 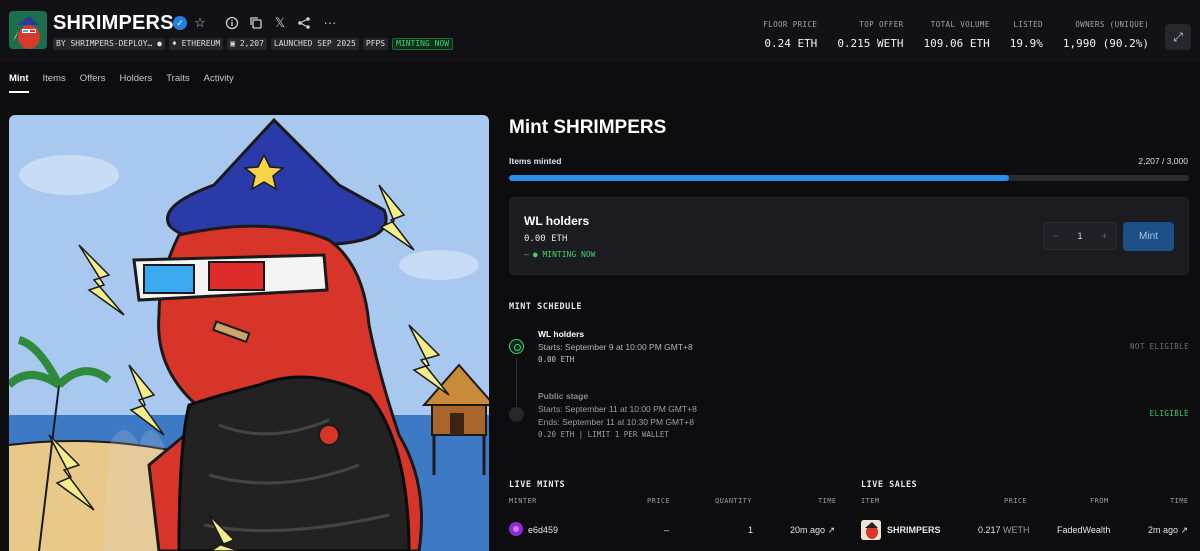 What do you see at coordinates (617, 409) in the screenshot?
I see `stage-start: Starts: September 11 at 10:00 PM GMT+8` at bounding box center [617, 409].